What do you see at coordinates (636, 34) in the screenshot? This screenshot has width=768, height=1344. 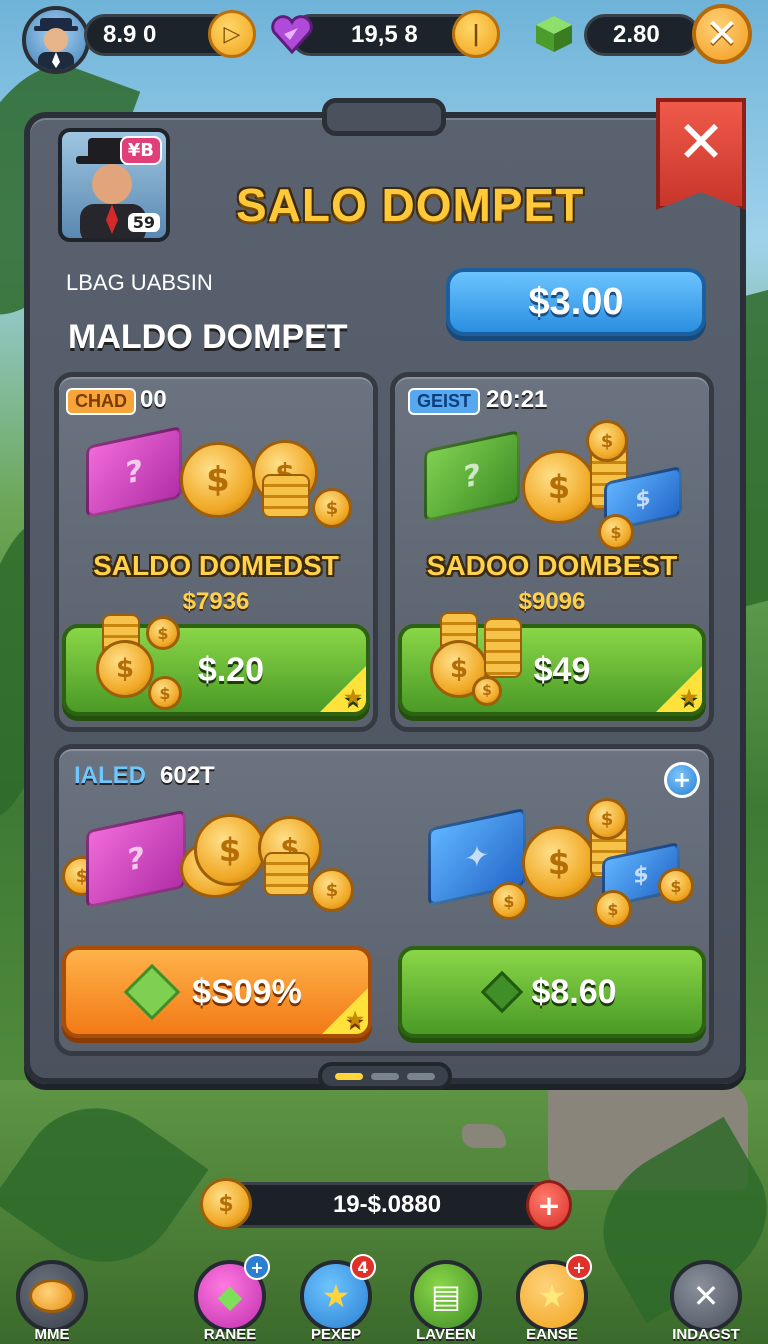 I see `cash-value: 2.80` at bounding box center [636, 34].